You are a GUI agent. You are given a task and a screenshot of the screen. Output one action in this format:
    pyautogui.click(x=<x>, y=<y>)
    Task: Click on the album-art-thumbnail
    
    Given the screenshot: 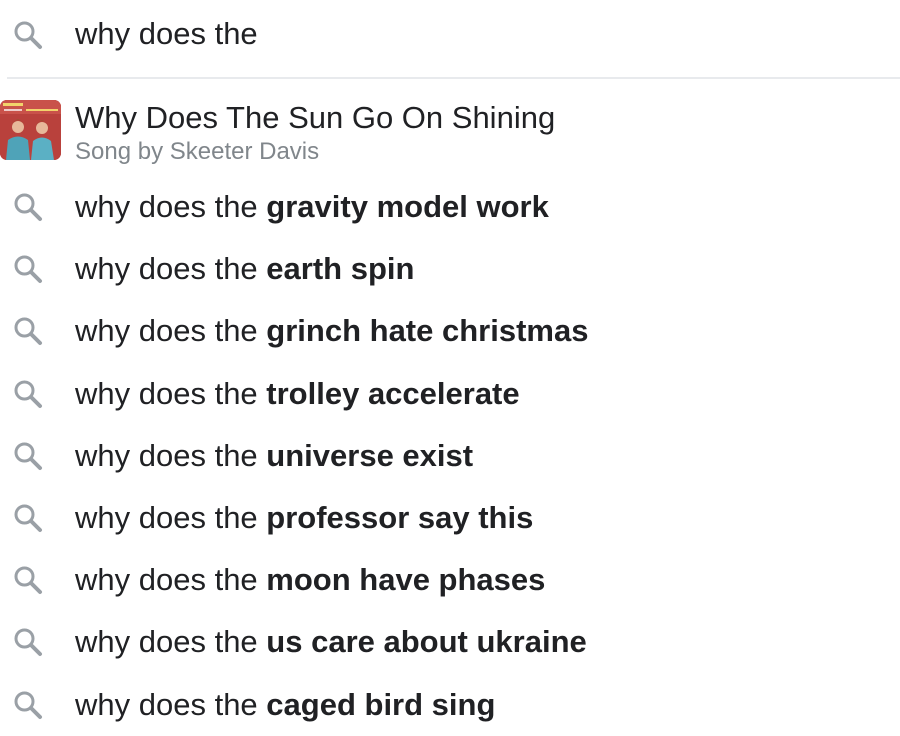 What is the action you would take?
    pyautogui.click(x=30, y=130)
    